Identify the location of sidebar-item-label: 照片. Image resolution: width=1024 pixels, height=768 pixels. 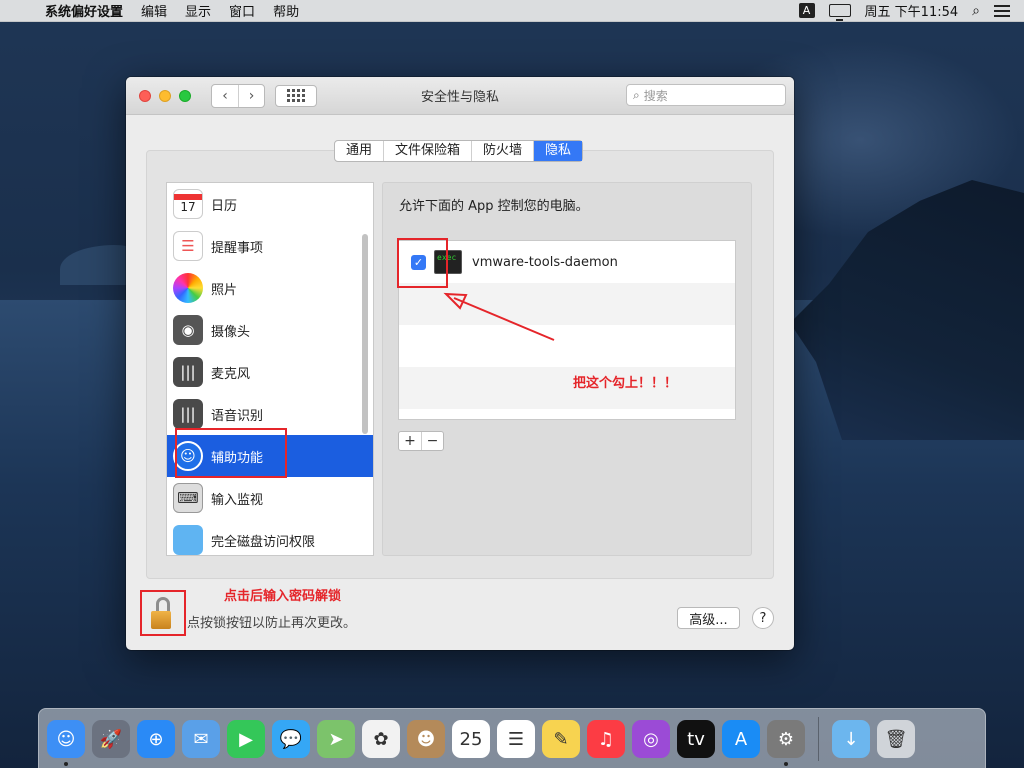
(224, 290).